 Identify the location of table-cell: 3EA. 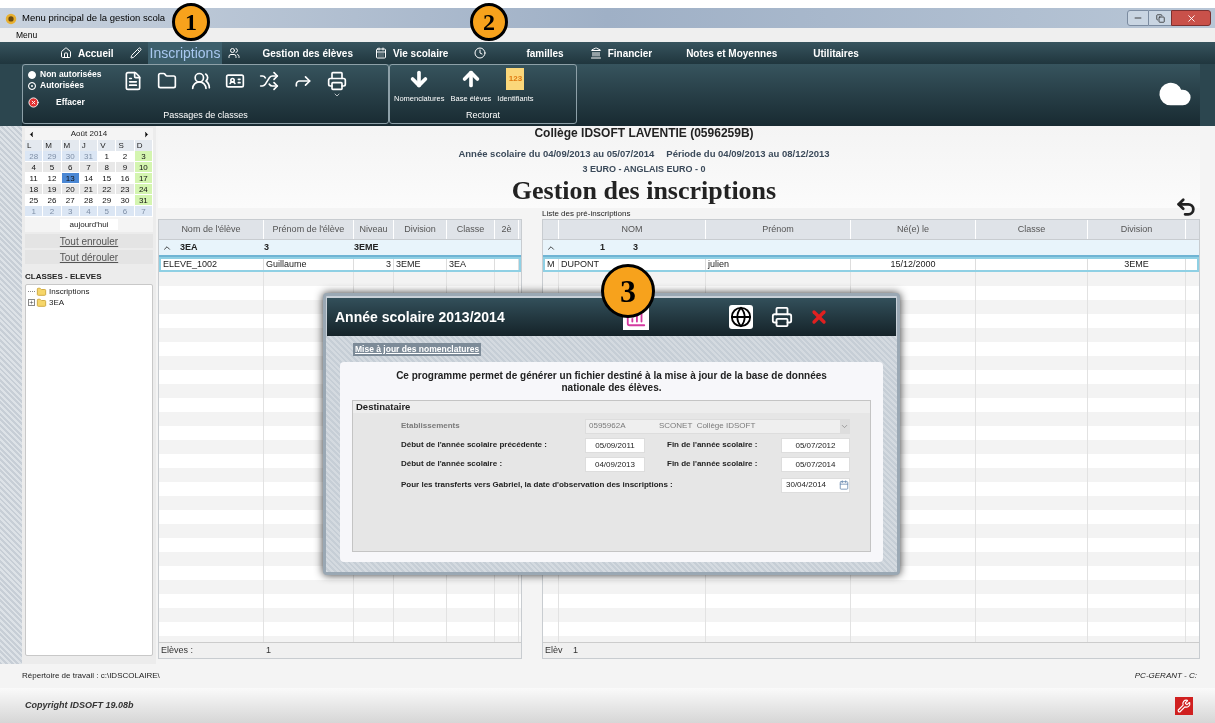
(457, 264).